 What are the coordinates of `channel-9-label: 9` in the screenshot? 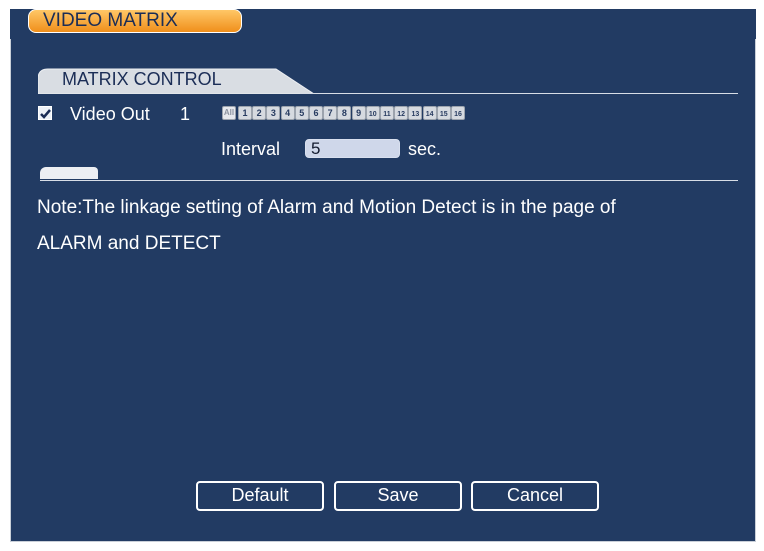 It's located at (359, 113).